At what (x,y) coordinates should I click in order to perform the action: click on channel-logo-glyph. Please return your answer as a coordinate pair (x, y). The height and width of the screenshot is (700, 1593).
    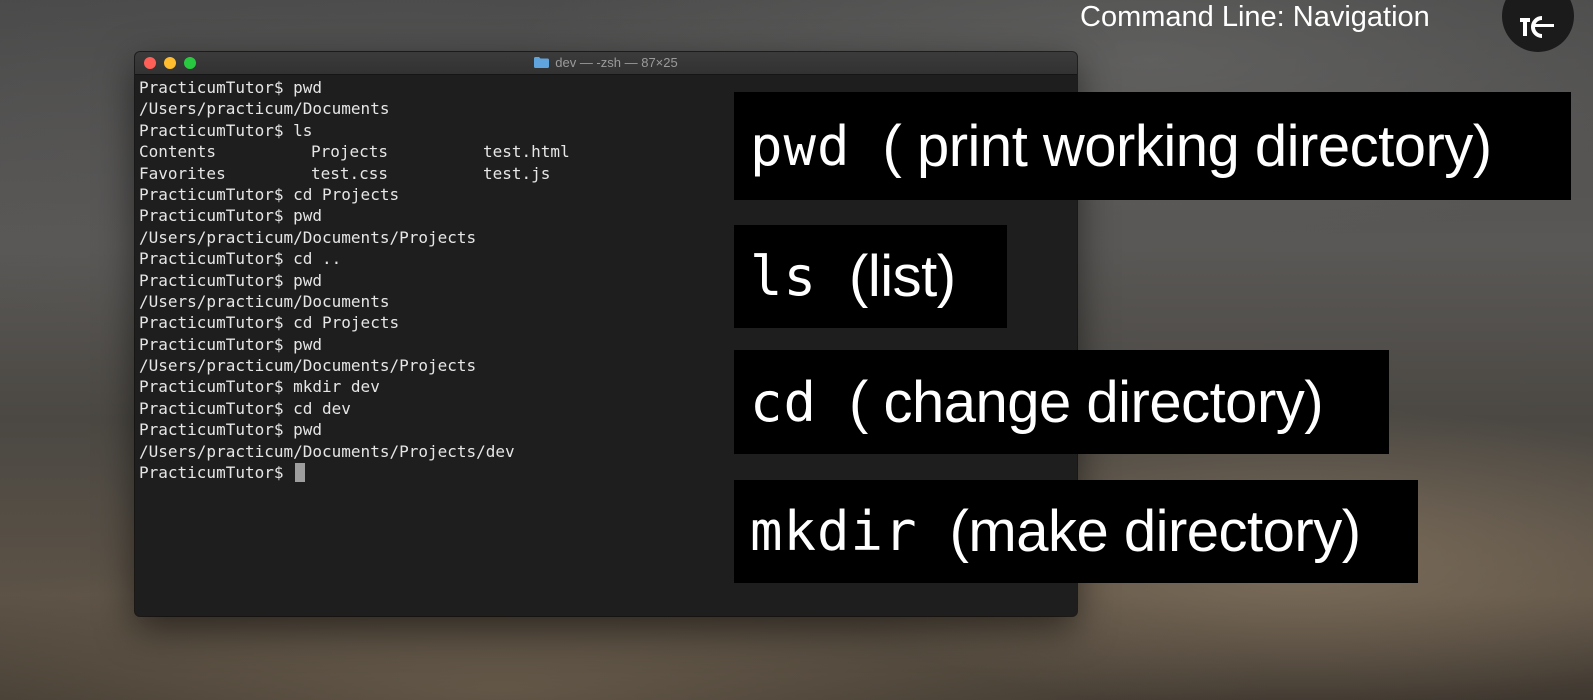
    Looking at the image, I should click on (1537, 27).